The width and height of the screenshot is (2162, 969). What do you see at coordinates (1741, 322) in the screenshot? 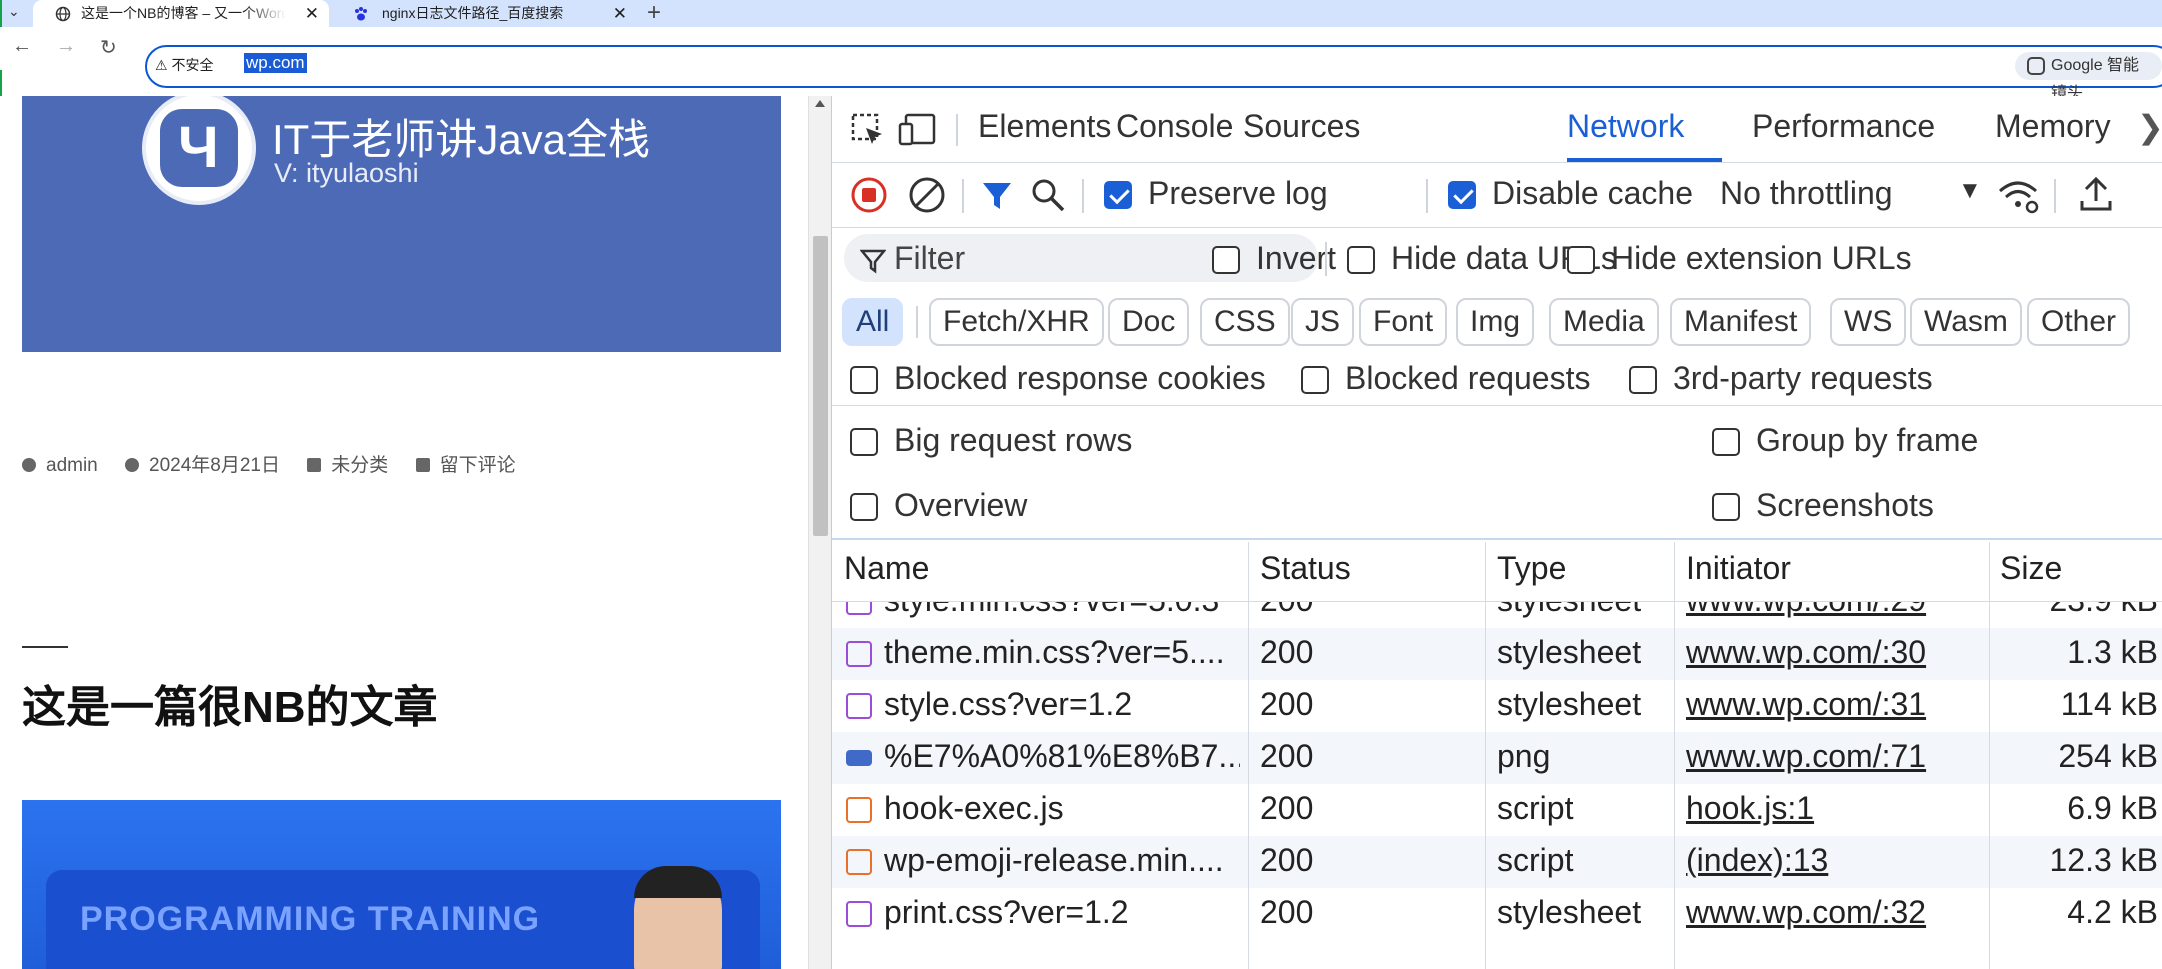
I see `type-filter-manifest: Manifest` at bounding box center [1741, 322].